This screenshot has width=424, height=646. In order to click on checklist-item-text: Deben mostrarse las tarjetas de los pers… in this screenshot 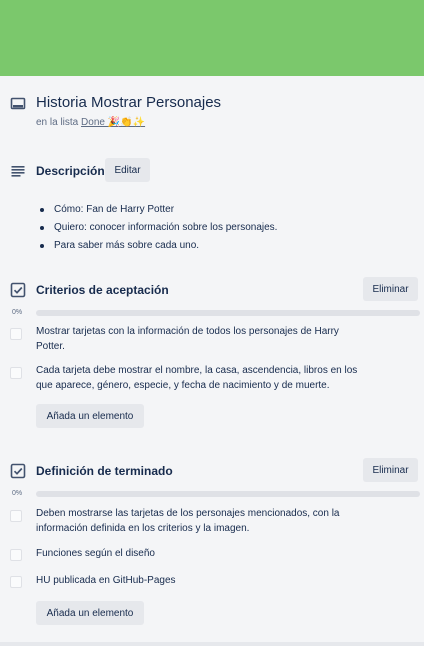, I will do `click(201, 521)`.